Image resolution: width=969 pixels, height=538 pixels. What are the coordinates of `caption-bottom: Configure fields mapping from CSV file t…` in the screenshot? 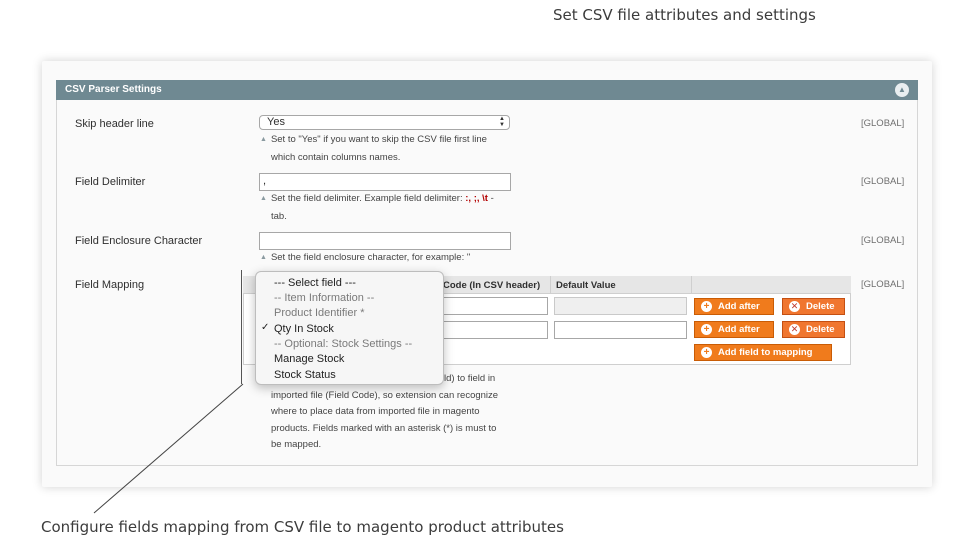 It's located at (302, 527).